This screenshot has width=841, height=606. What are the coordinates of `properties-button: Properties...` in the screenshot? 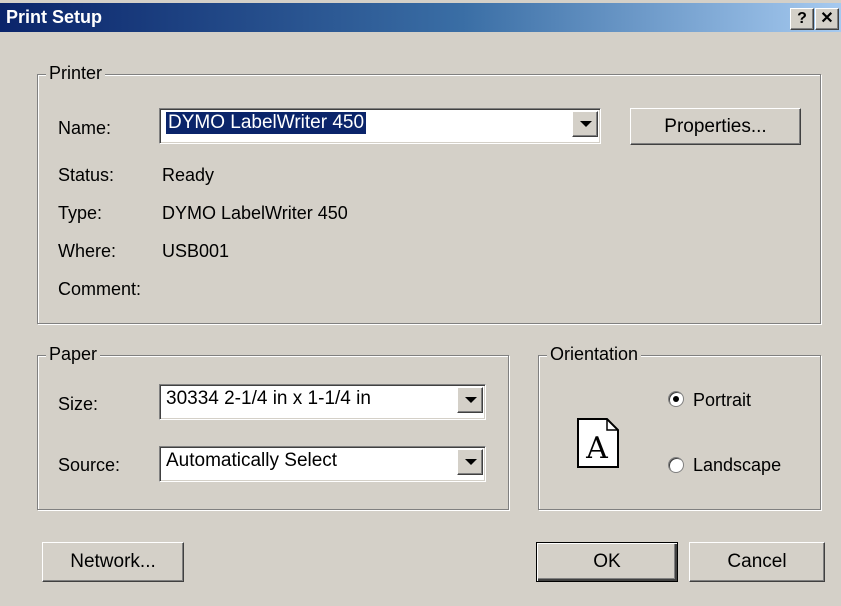 It's located at (715, 126).